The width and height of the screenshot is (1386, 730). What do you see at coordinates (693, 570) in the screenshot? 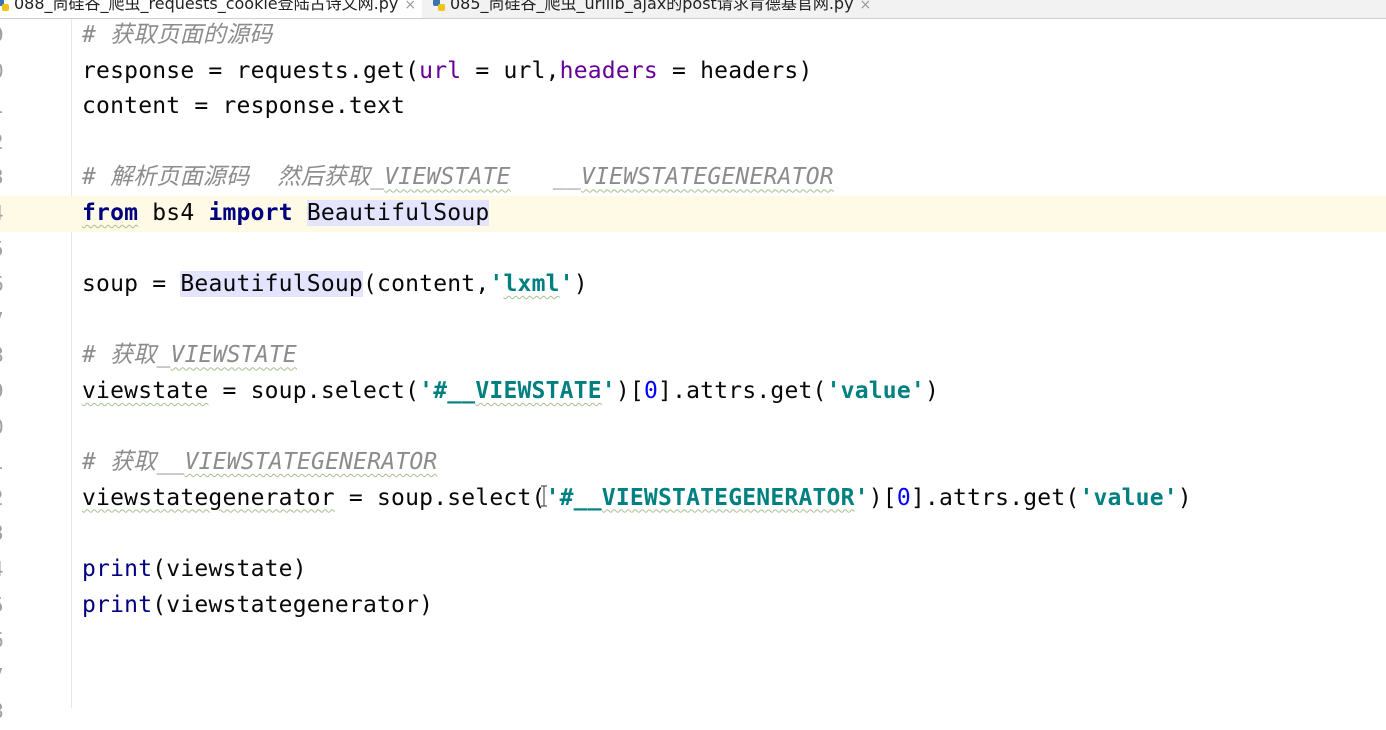
I see `code-line: 4 print(viewstate)` at bounding box center [693, 570].